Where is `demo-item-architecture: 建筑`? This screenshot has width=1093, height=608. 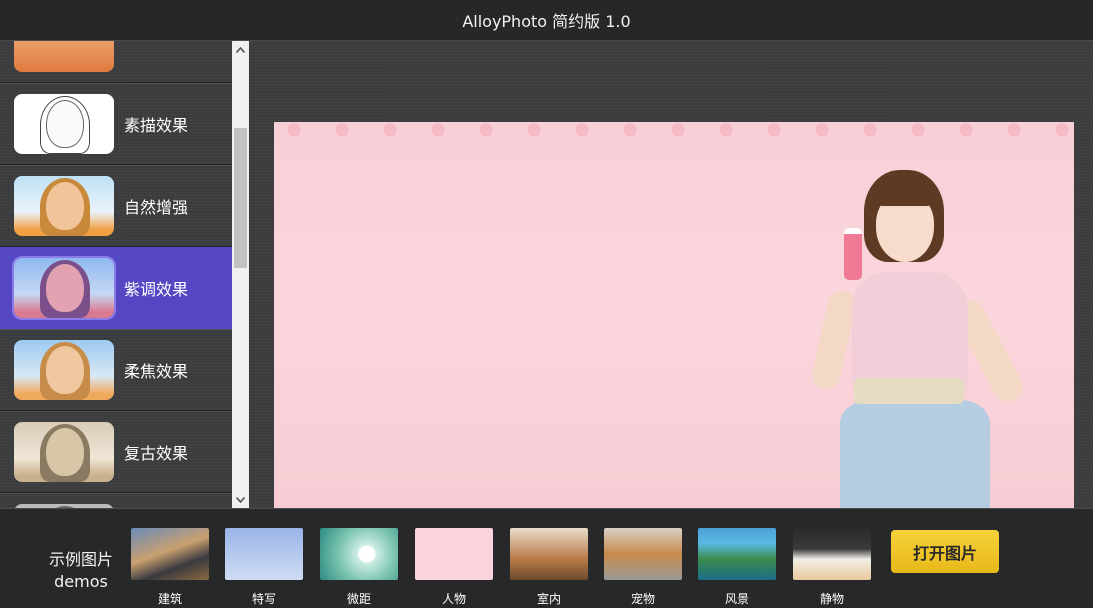 demo-item-architecture: 建筑 is located at coordinates (170, 567).